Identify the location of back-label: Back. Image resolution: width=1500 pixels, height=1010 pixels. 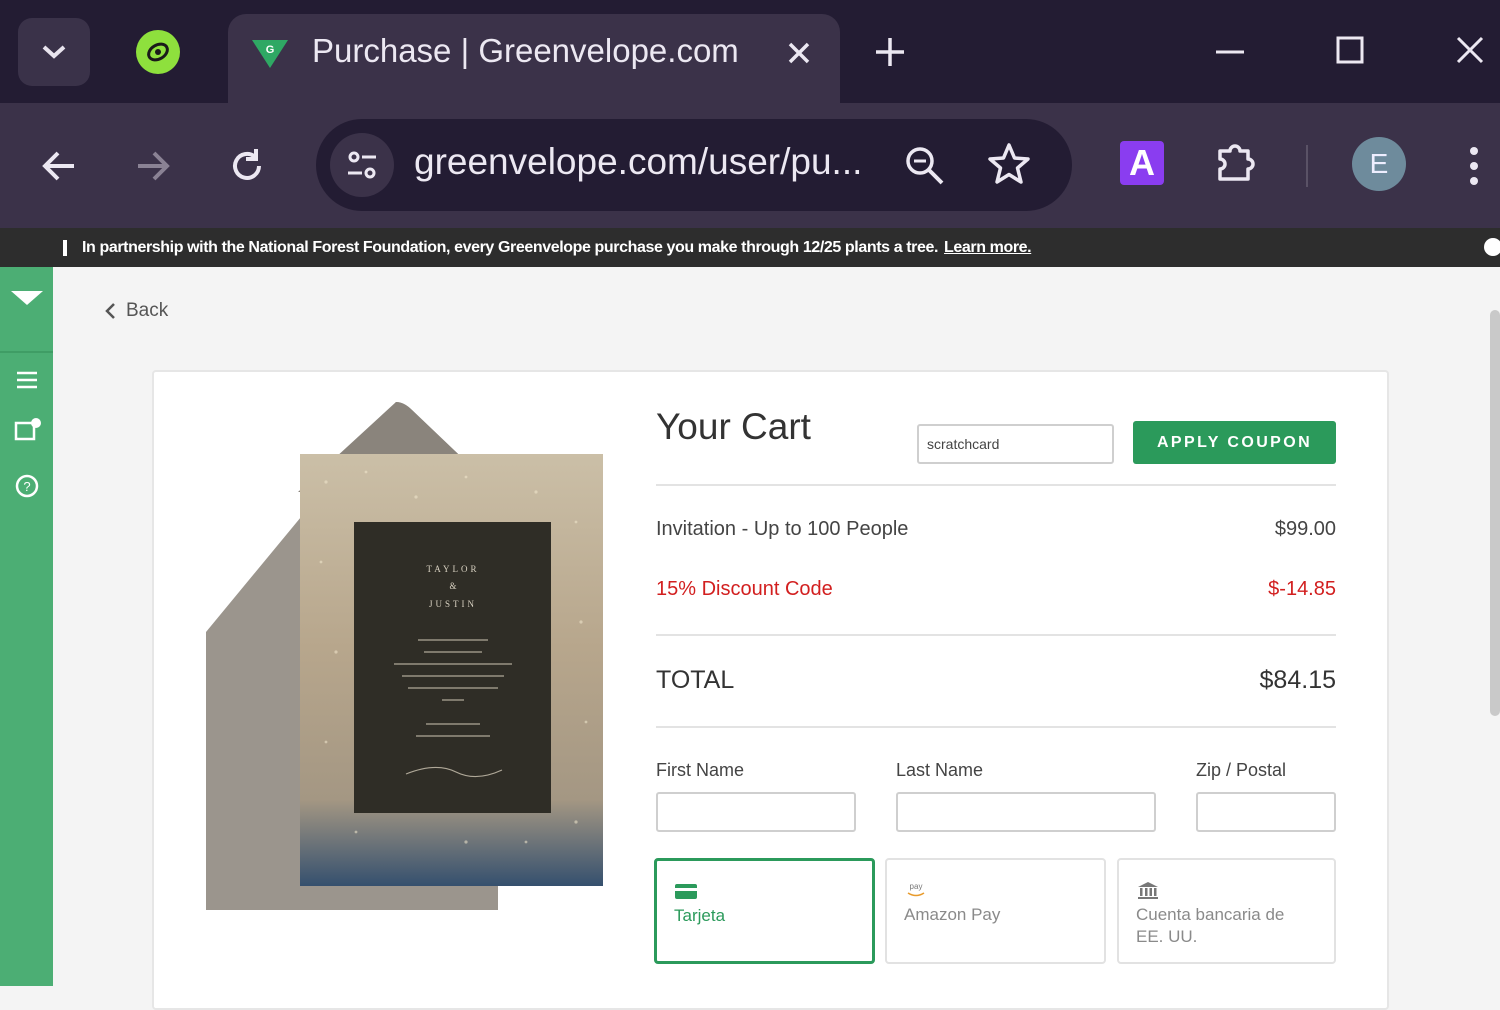
(147, 310).